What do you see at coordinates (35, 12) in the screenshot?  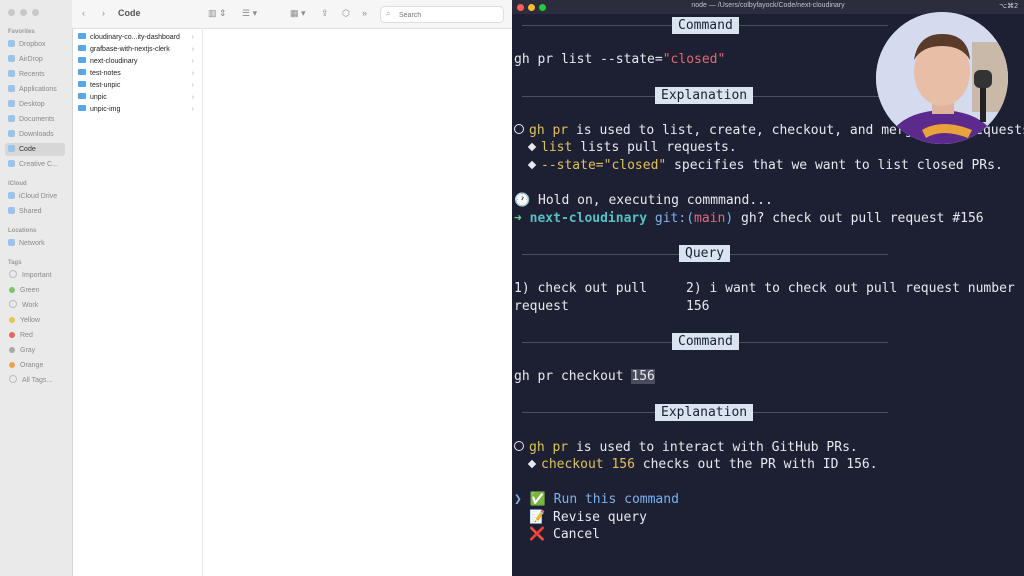 I see `zoom-window-button` at bounding box center [35, 12].